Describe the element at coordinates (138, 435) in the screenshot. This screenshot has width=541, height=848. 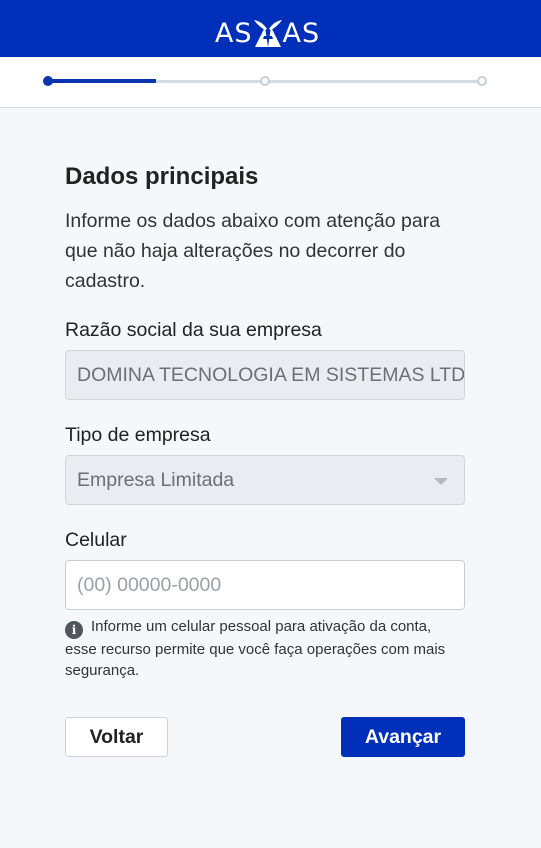
I see `company-type-label: Tipo de empresa` at that location.